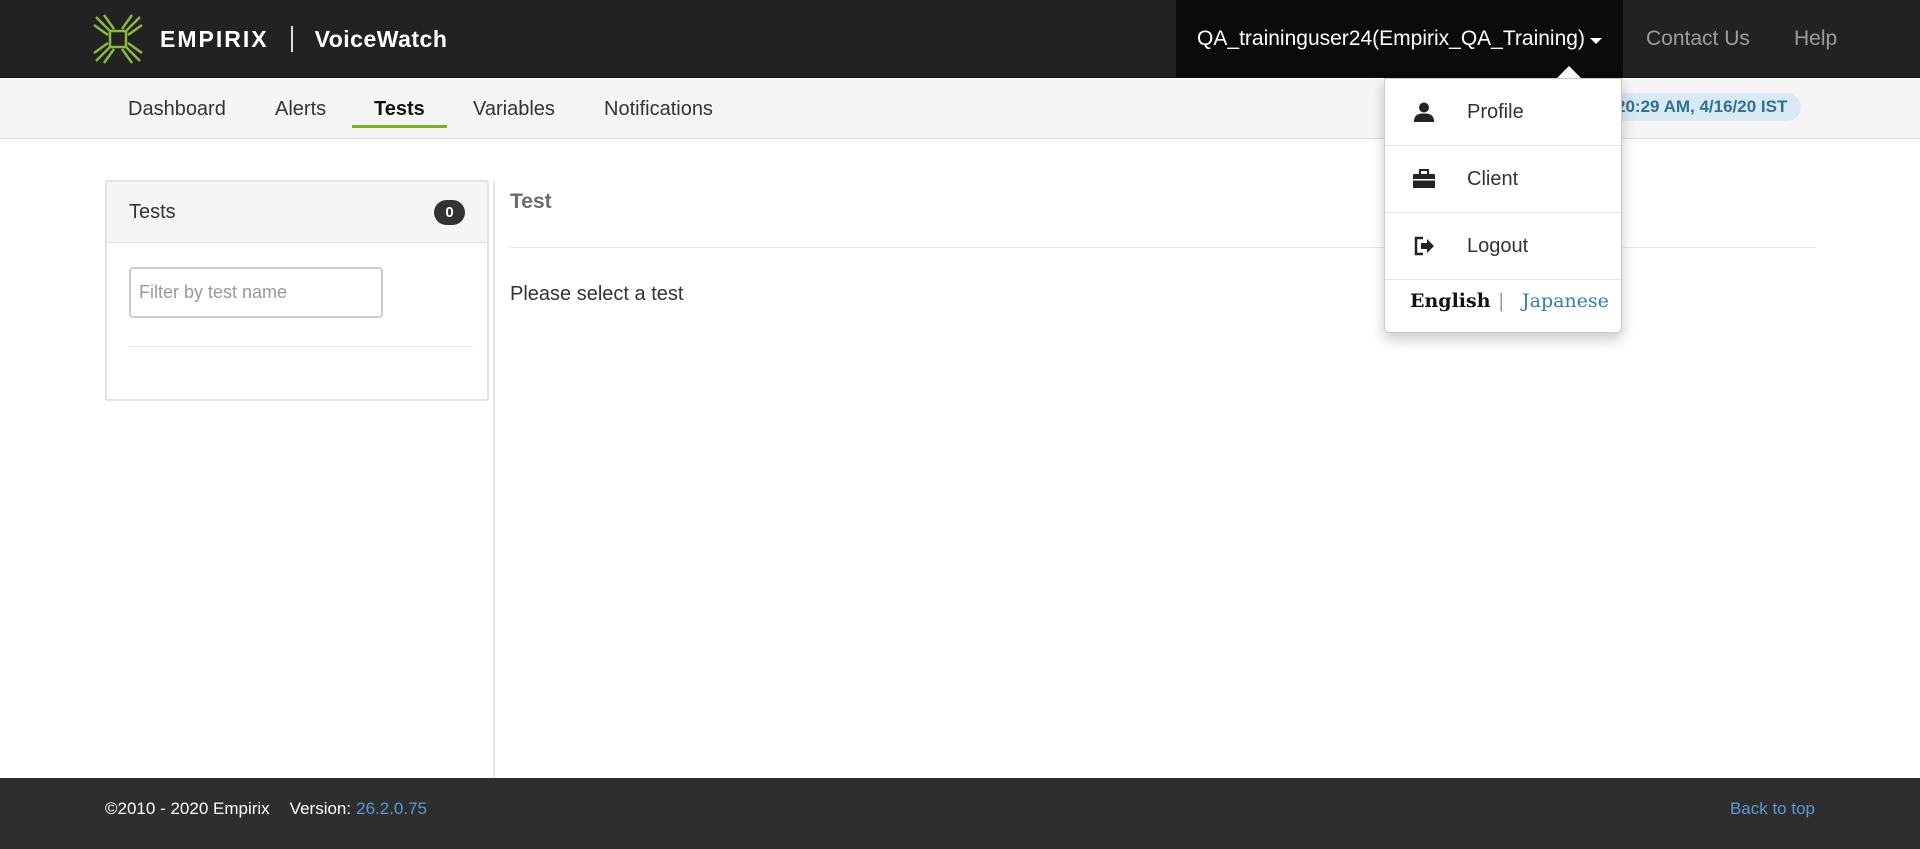 Image resolution: width=1920 pixels, height=849 pixels. What do you see at coordinates (1424, 112) in the screenshot?
I see `user-icon` at bounding box center [1424, 112].